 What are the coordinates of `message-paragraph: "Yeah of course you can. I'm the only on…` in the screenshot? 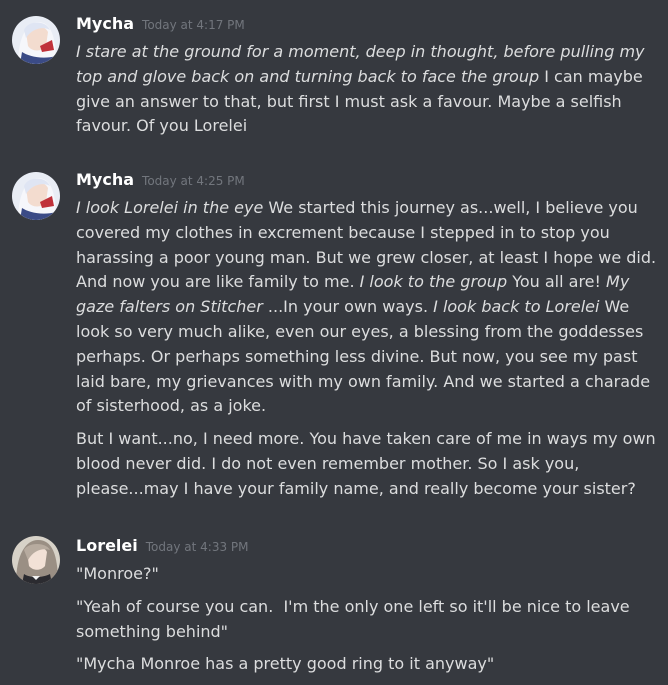 It's located at (368, 620).